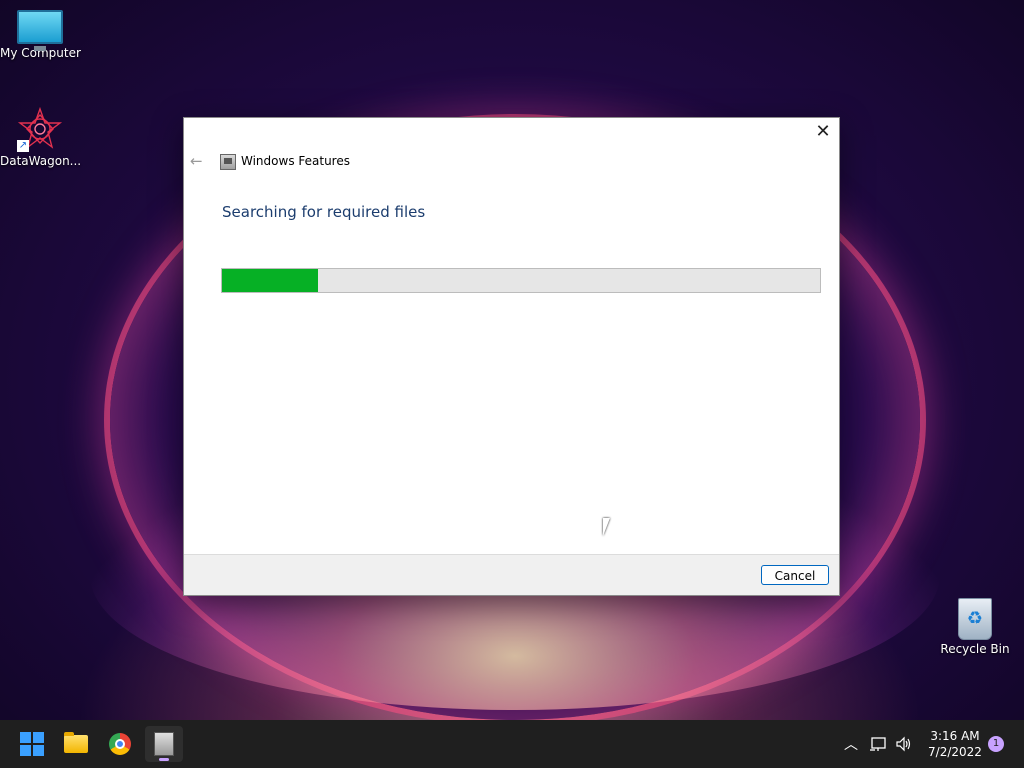  Describe the element at coordinates (610, 527) in the screenshot. I see `mouse-cursor` at that location.